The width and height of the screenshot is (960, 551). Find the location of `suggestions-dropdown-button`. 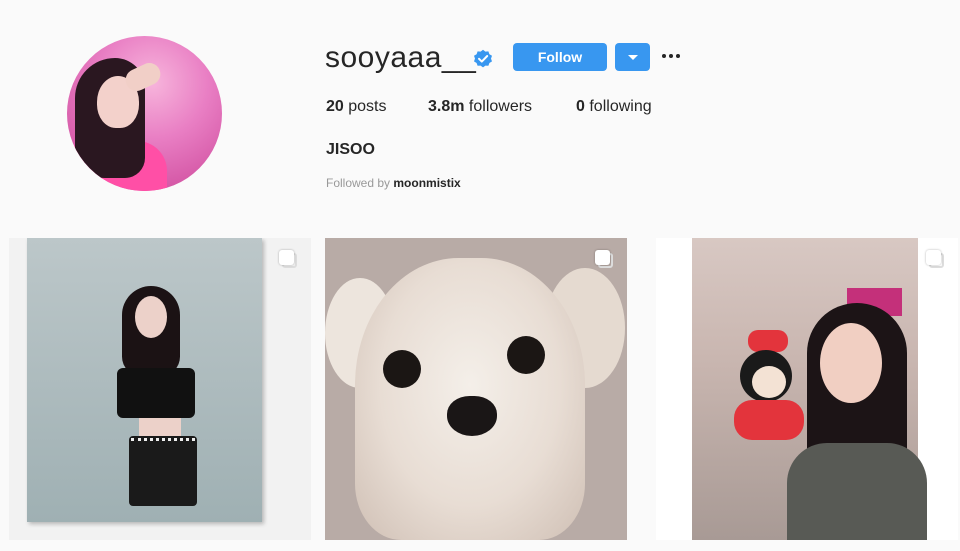

suggestions-dropdown-button is located at coordinates (632, 57).